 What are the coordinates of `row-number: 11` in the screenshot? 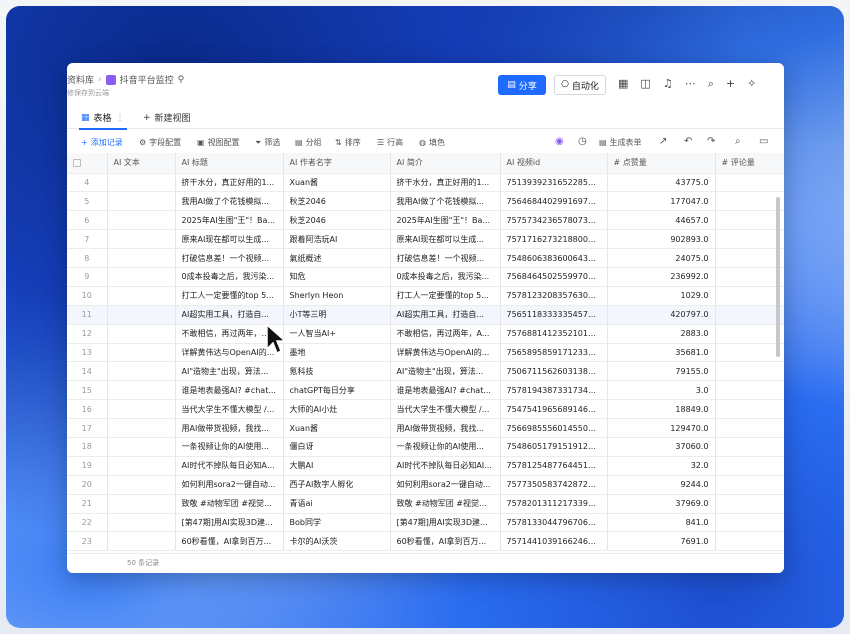 It's located at (87, 315).